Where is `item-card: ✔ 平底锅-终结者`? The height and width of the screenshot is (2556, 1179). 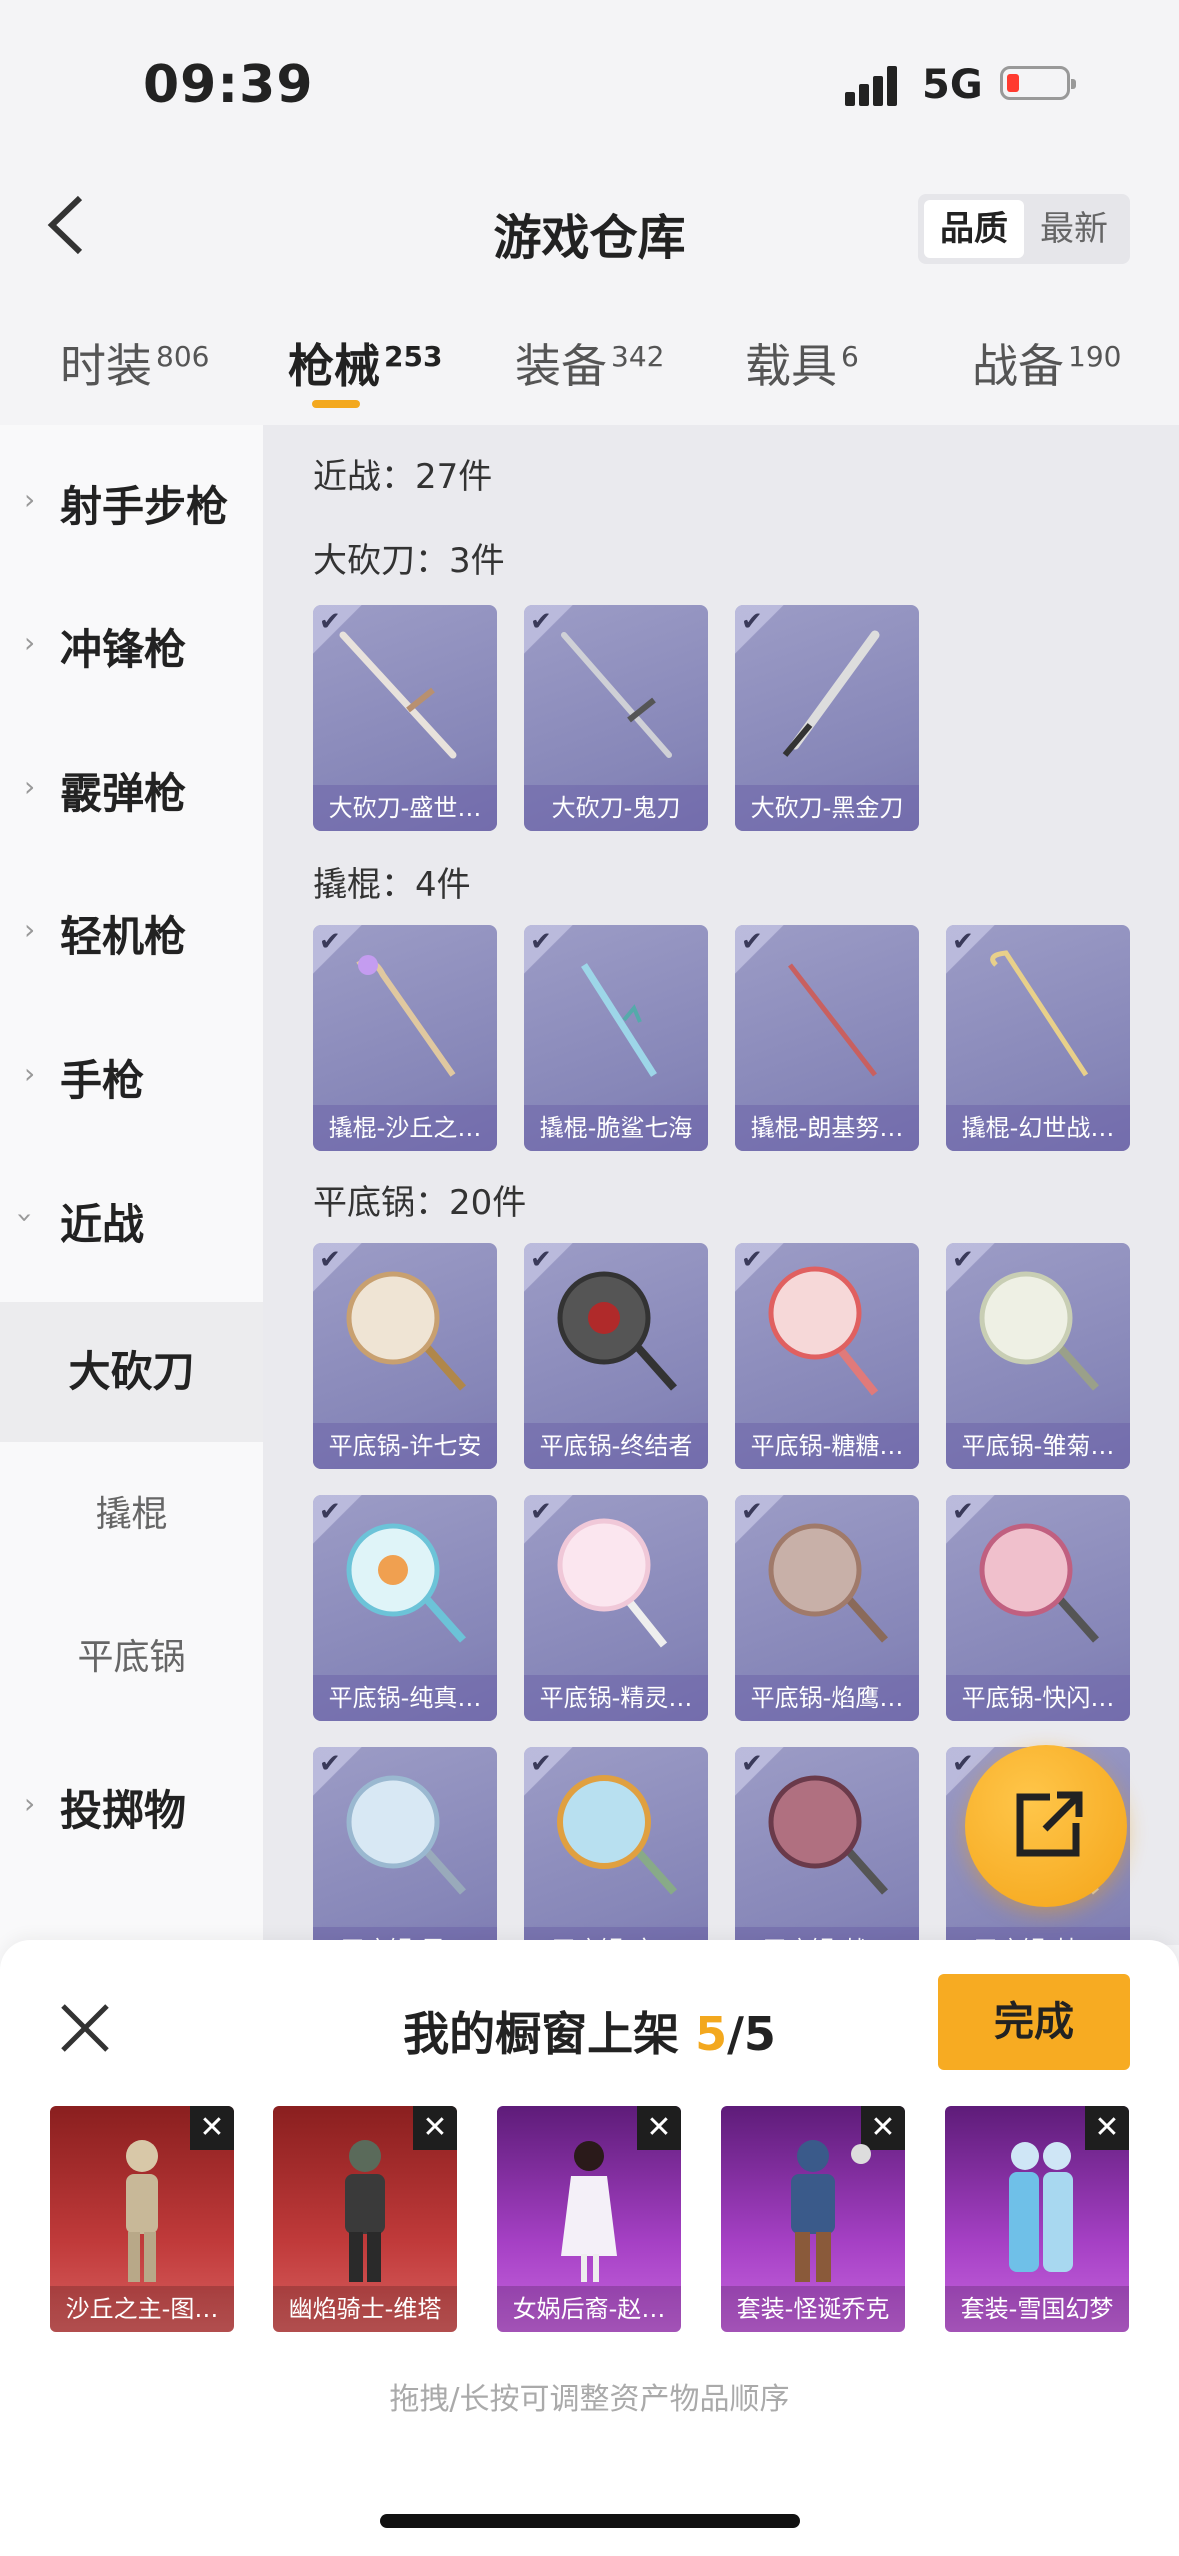 item-card: ✔ 平底锅-终结者 is located at coordinates (616, 1356).